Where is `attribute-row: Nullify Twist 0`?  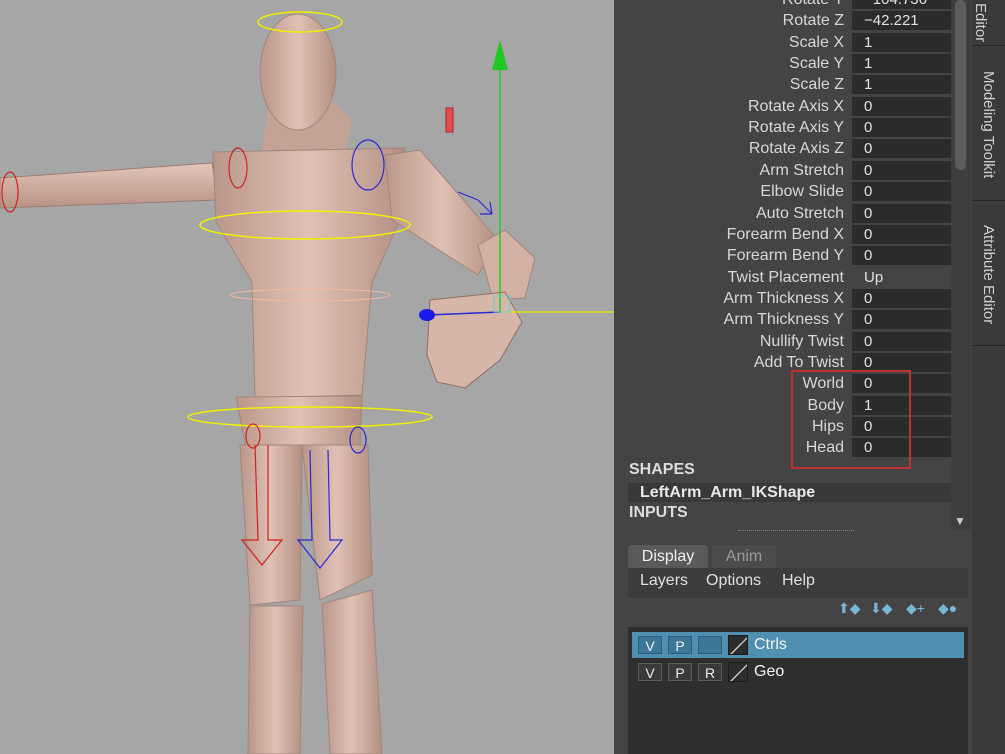 attribute-row: Nullify Twist 0 is located at coordinates (787, 341).